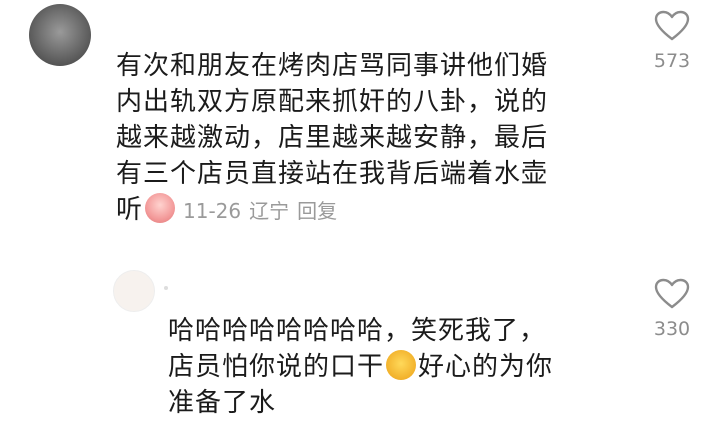 This screenshot has width=720, height=421. Describe the element at coordinates (332, 174) in the screenshot. I see `comment-line: 有三个店员直接站在我背后端着水壶` at that location.